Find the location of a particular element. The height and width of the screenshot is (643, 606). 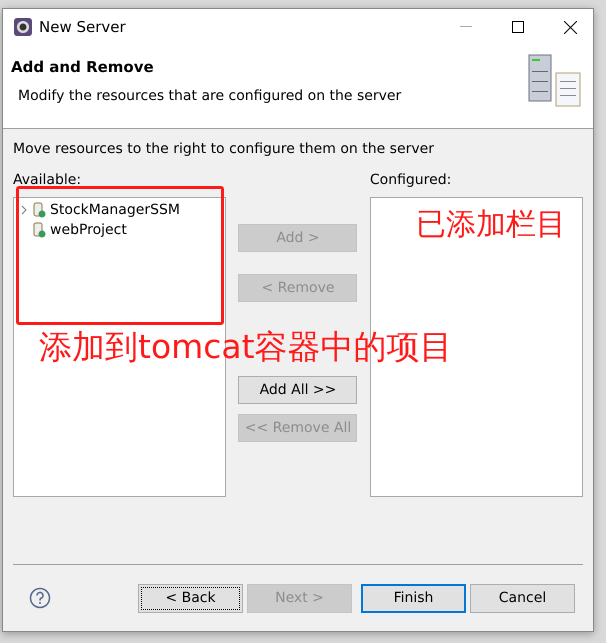

wizard-button: Cancel is located at coordinates (522, 598).